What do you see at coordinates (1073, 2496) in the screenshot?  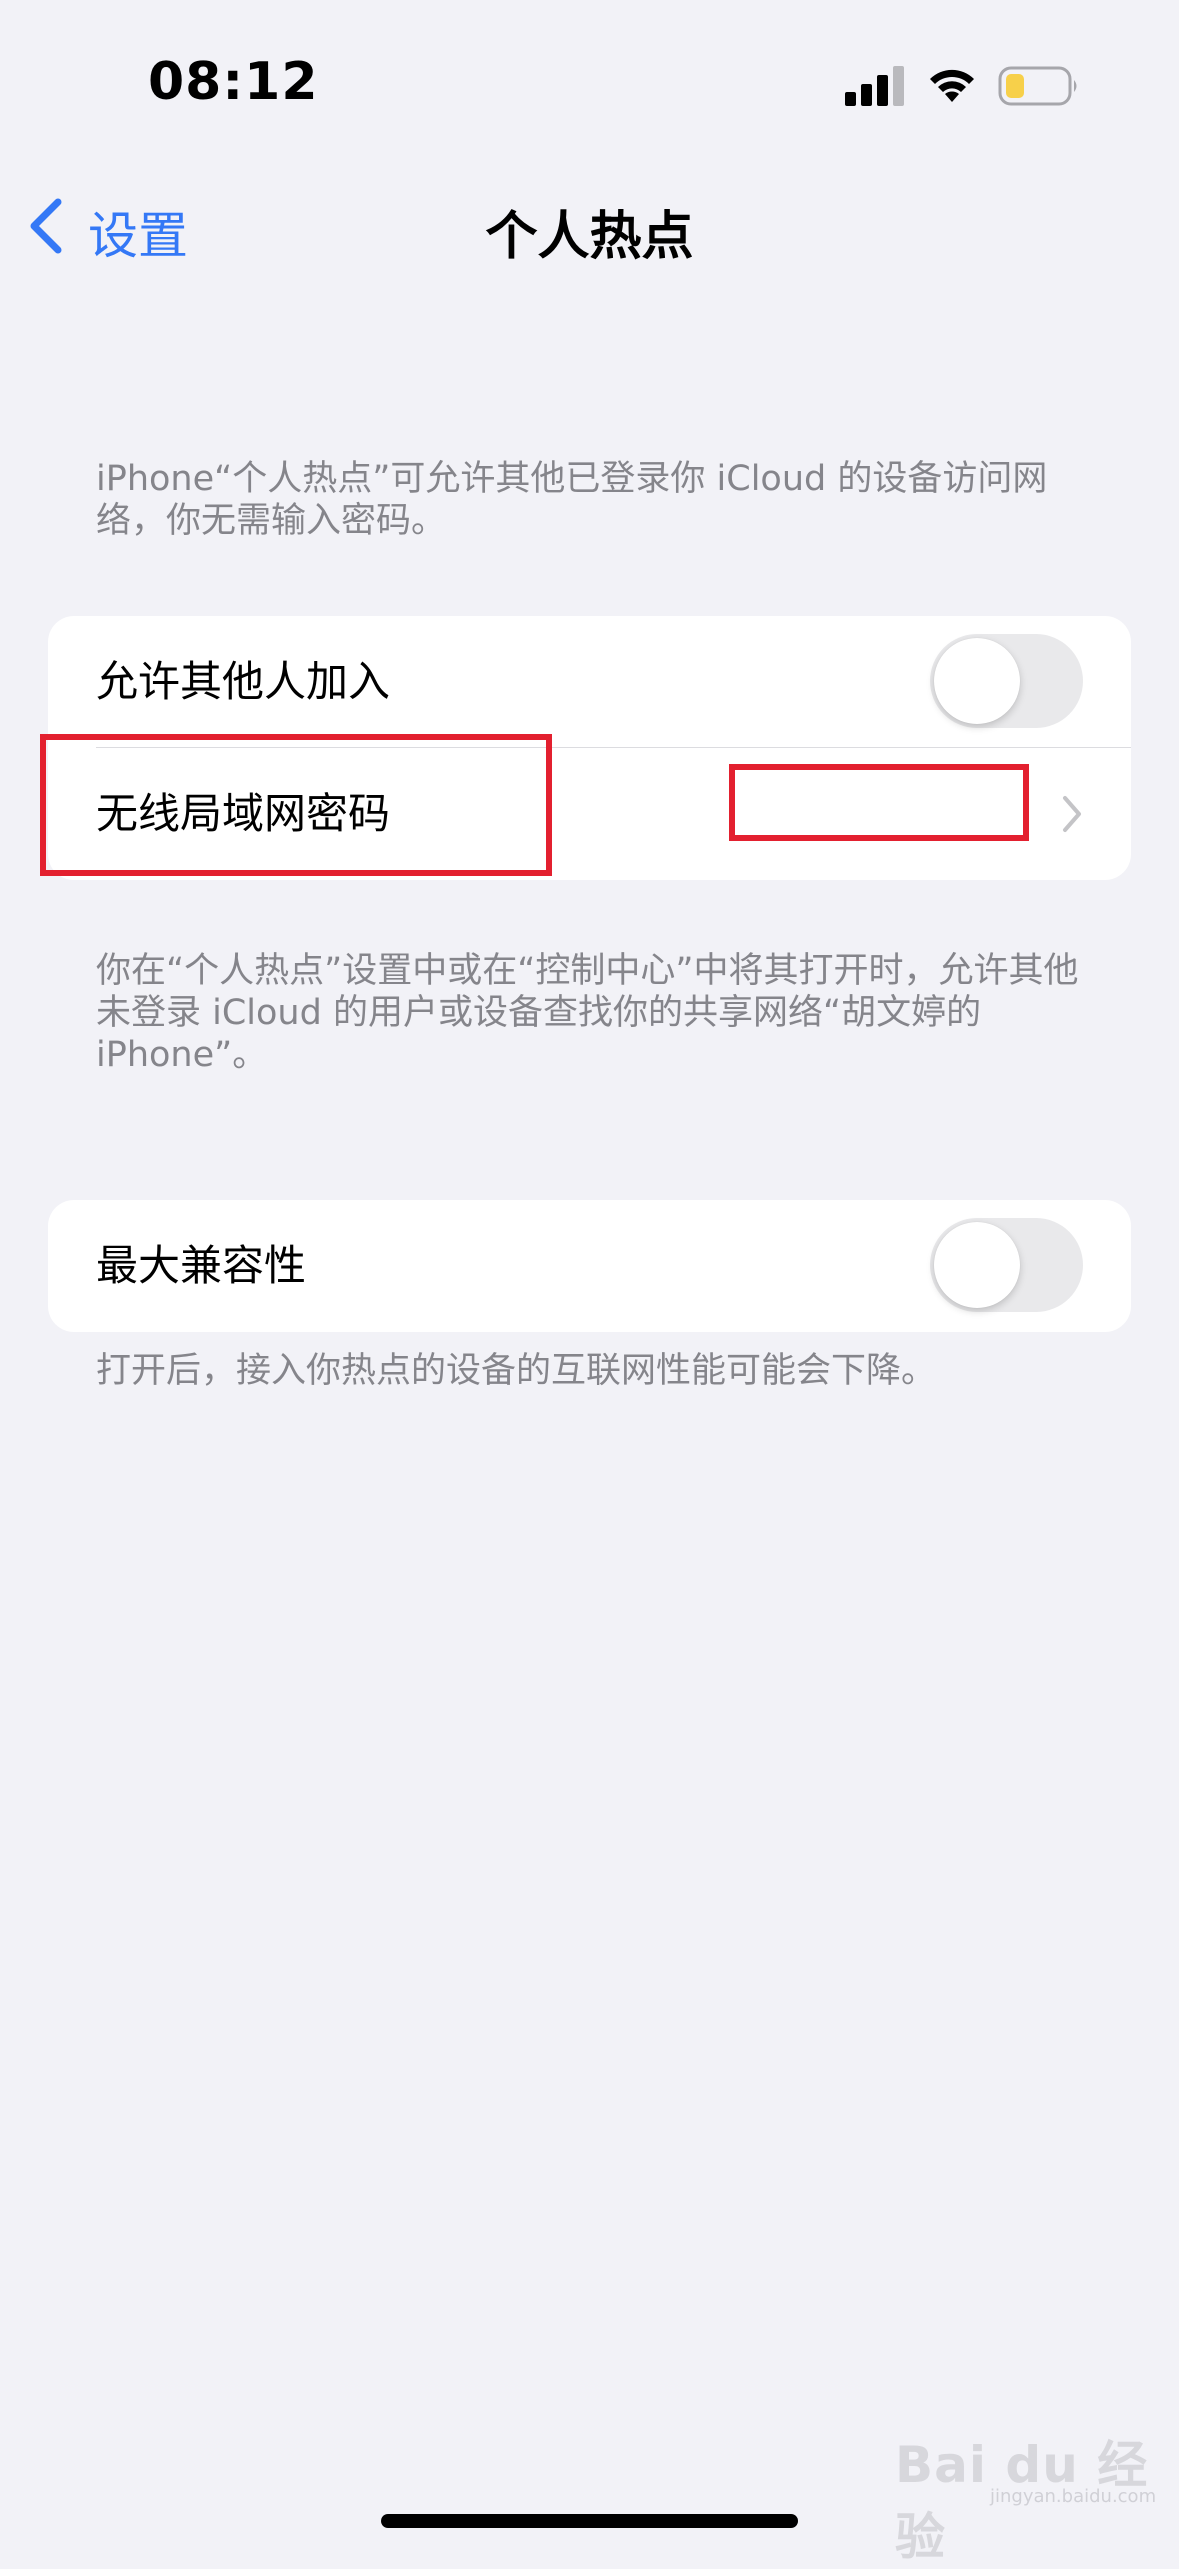 I see `baidu-watermark-url: jingyan.baidu.com` at bounding box center [1073, 2496].